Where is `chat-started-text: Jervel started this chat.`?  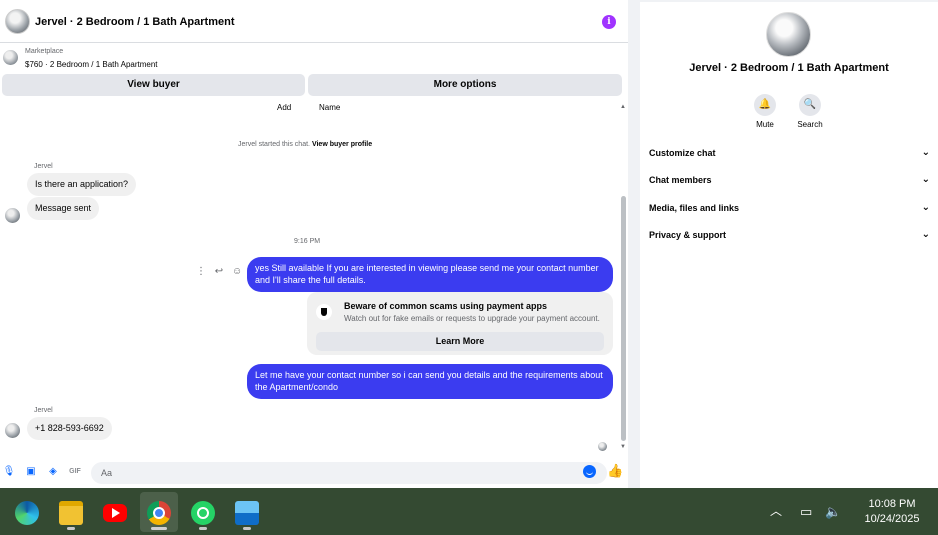
chat-started-text: Jervel started this chat. is located at coordinates (274, 144).